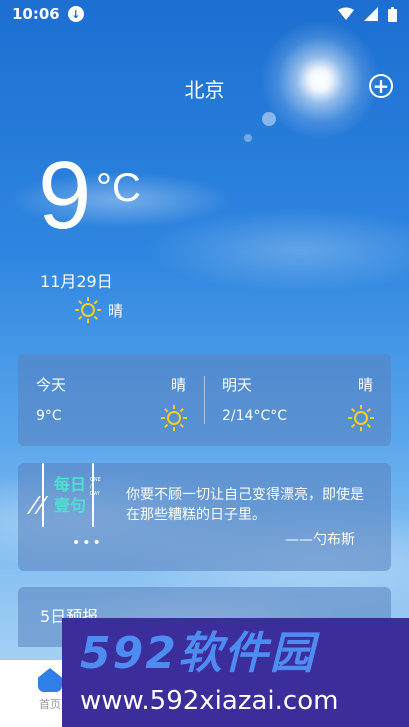  Describe the element at coordinates (65, 195) in the screenshot. I see `current-temperature: 9` at that location.